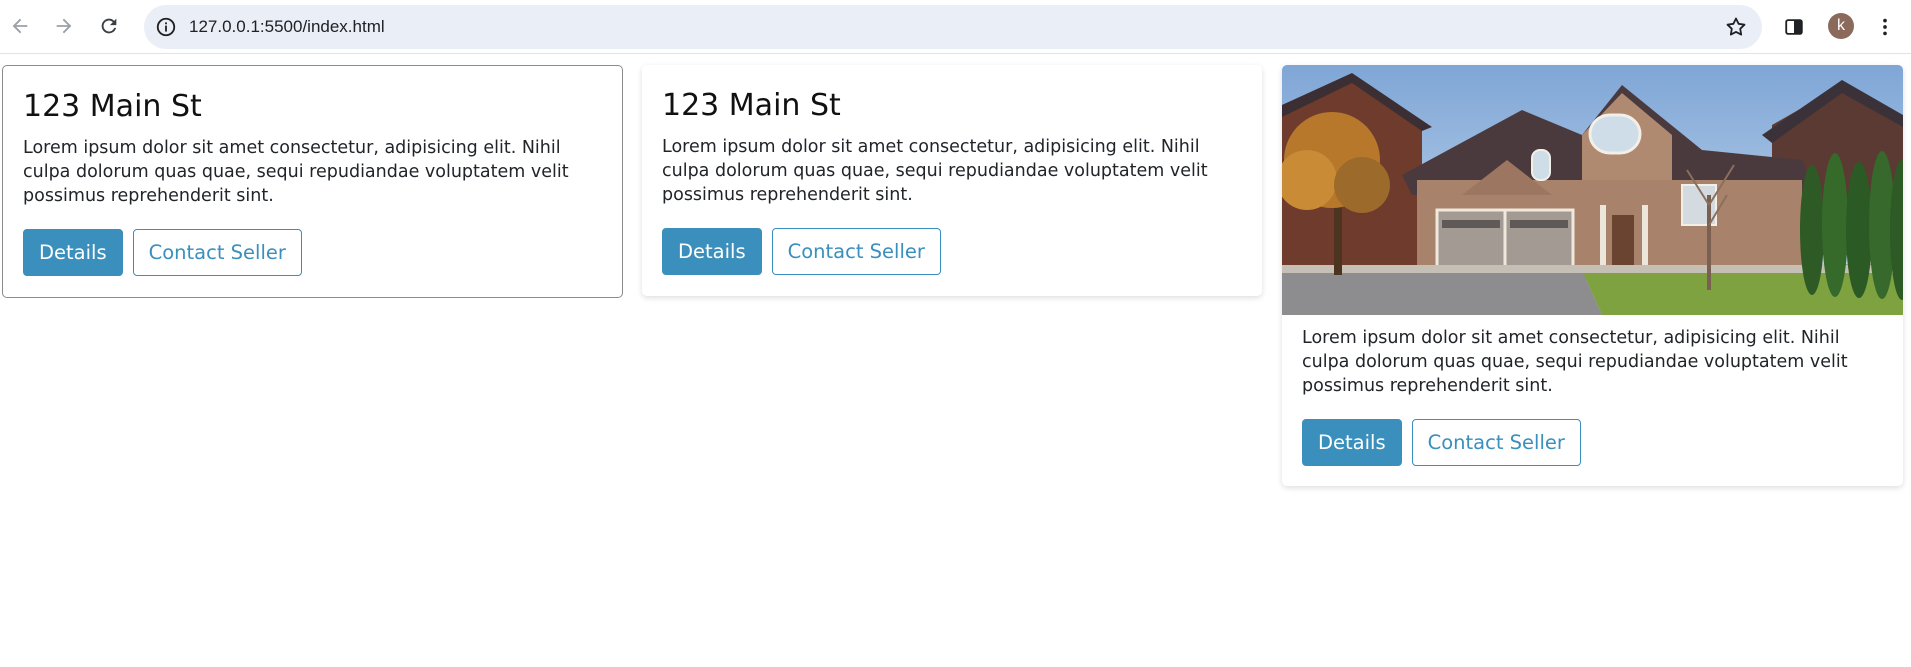 The height and width of the screenshot is (667, 1911). I want to click on side-panel-button, so click(1794, 27).